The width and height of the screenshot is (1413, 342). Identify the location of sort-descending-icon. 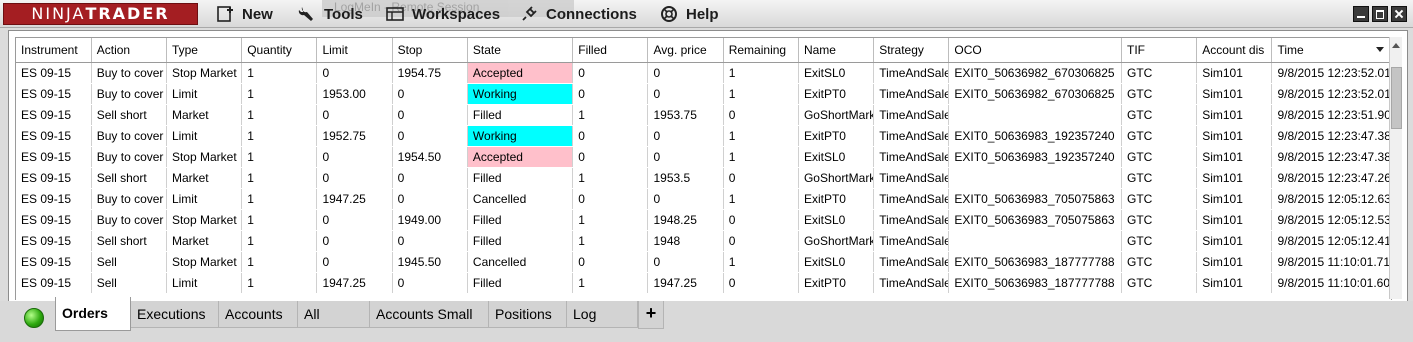
(1380, 49).